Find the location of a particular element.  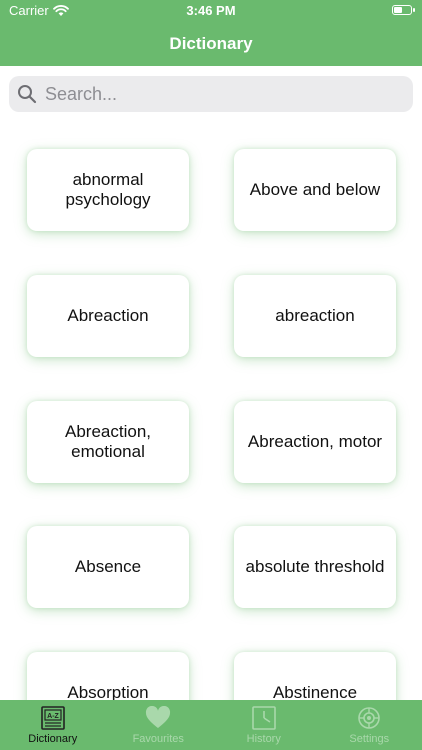

term-card: Abreaction, emotional is located at coordinates (108, 442).